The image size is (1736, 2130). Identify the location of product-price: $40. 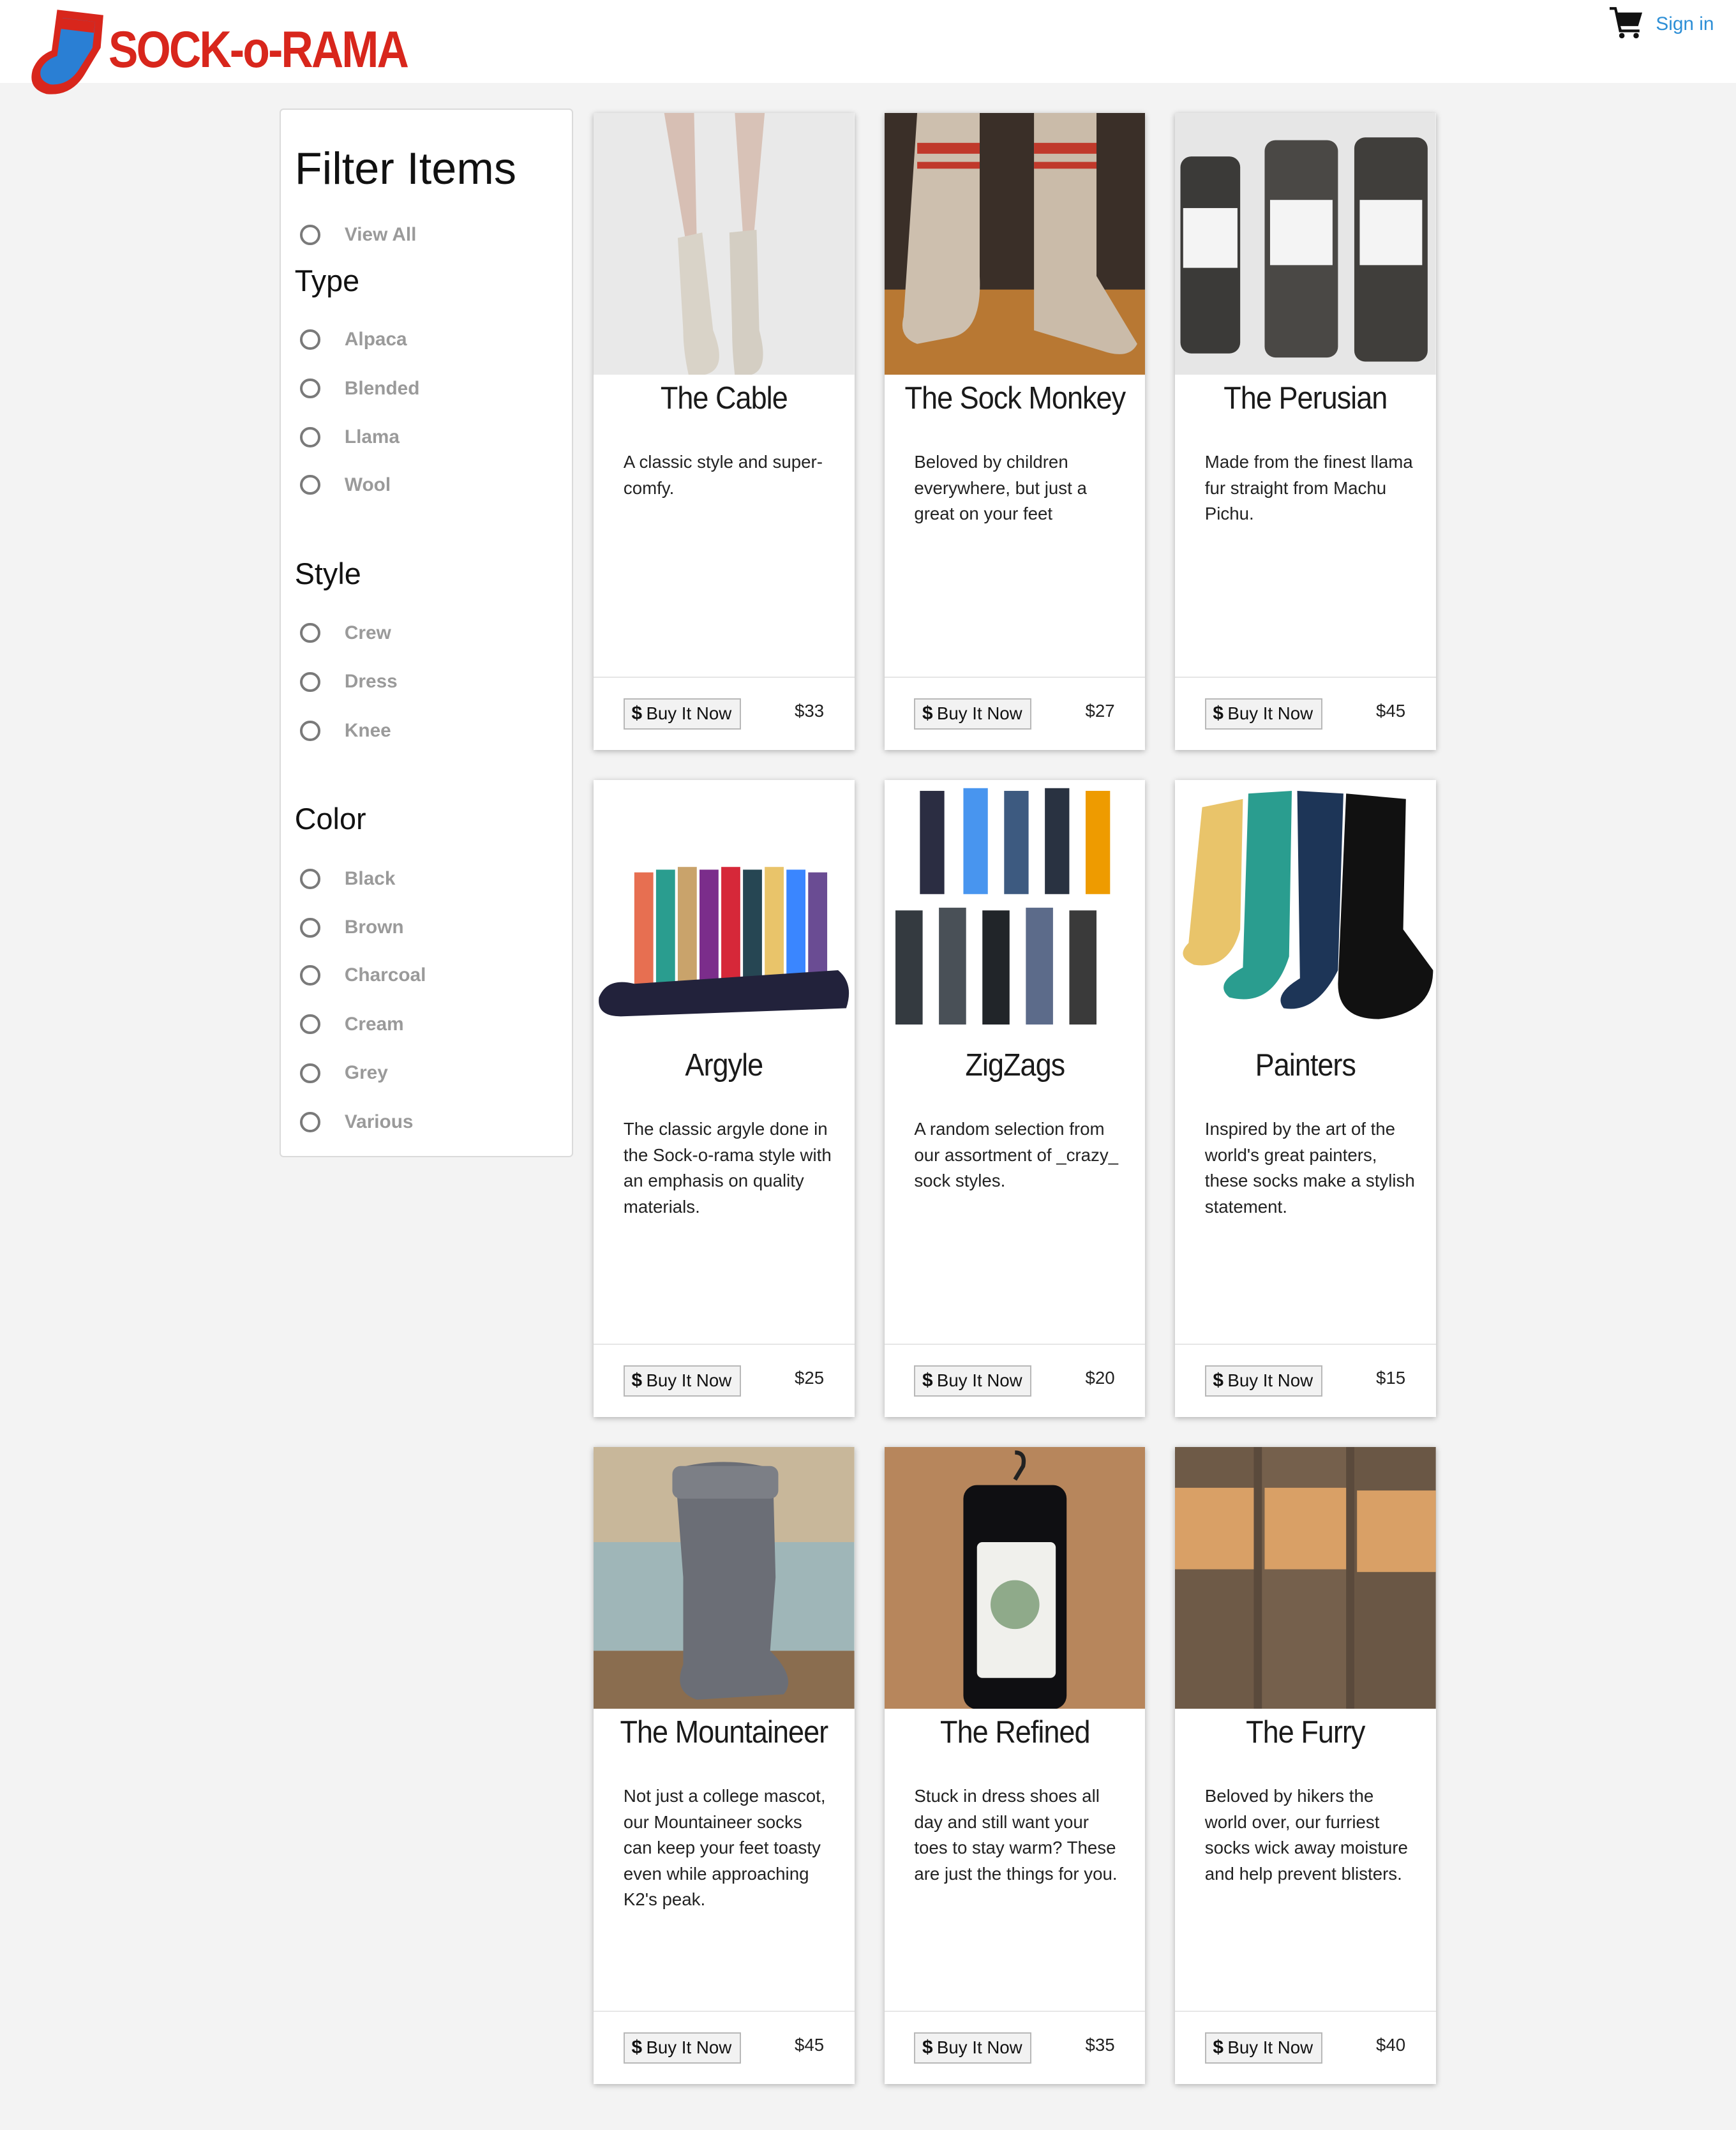
(1390, 2045).